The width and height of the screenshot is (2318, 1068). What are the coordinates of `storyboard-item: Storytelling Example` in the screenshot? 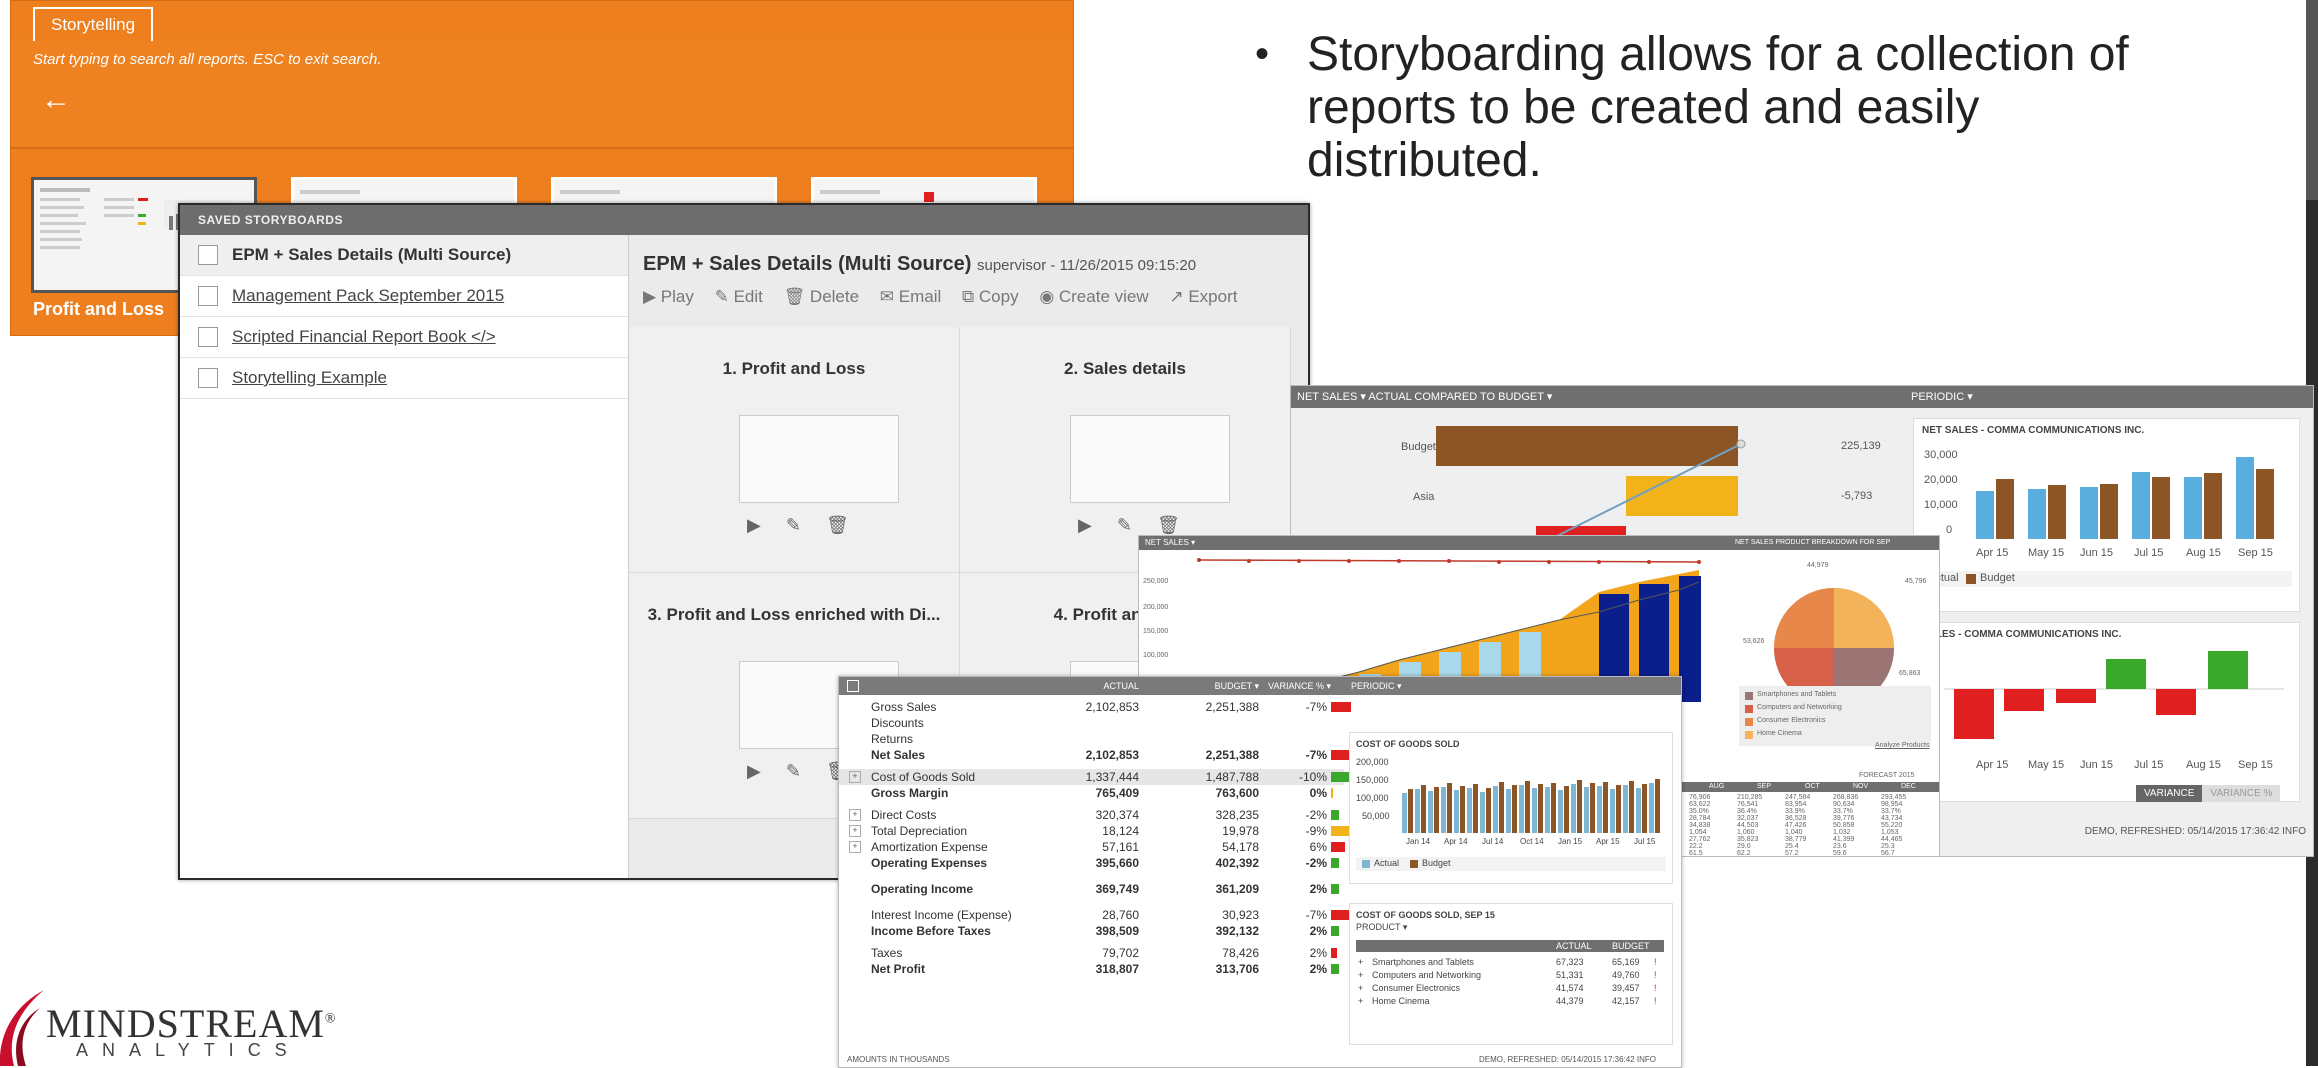 It's located at (404, 378).